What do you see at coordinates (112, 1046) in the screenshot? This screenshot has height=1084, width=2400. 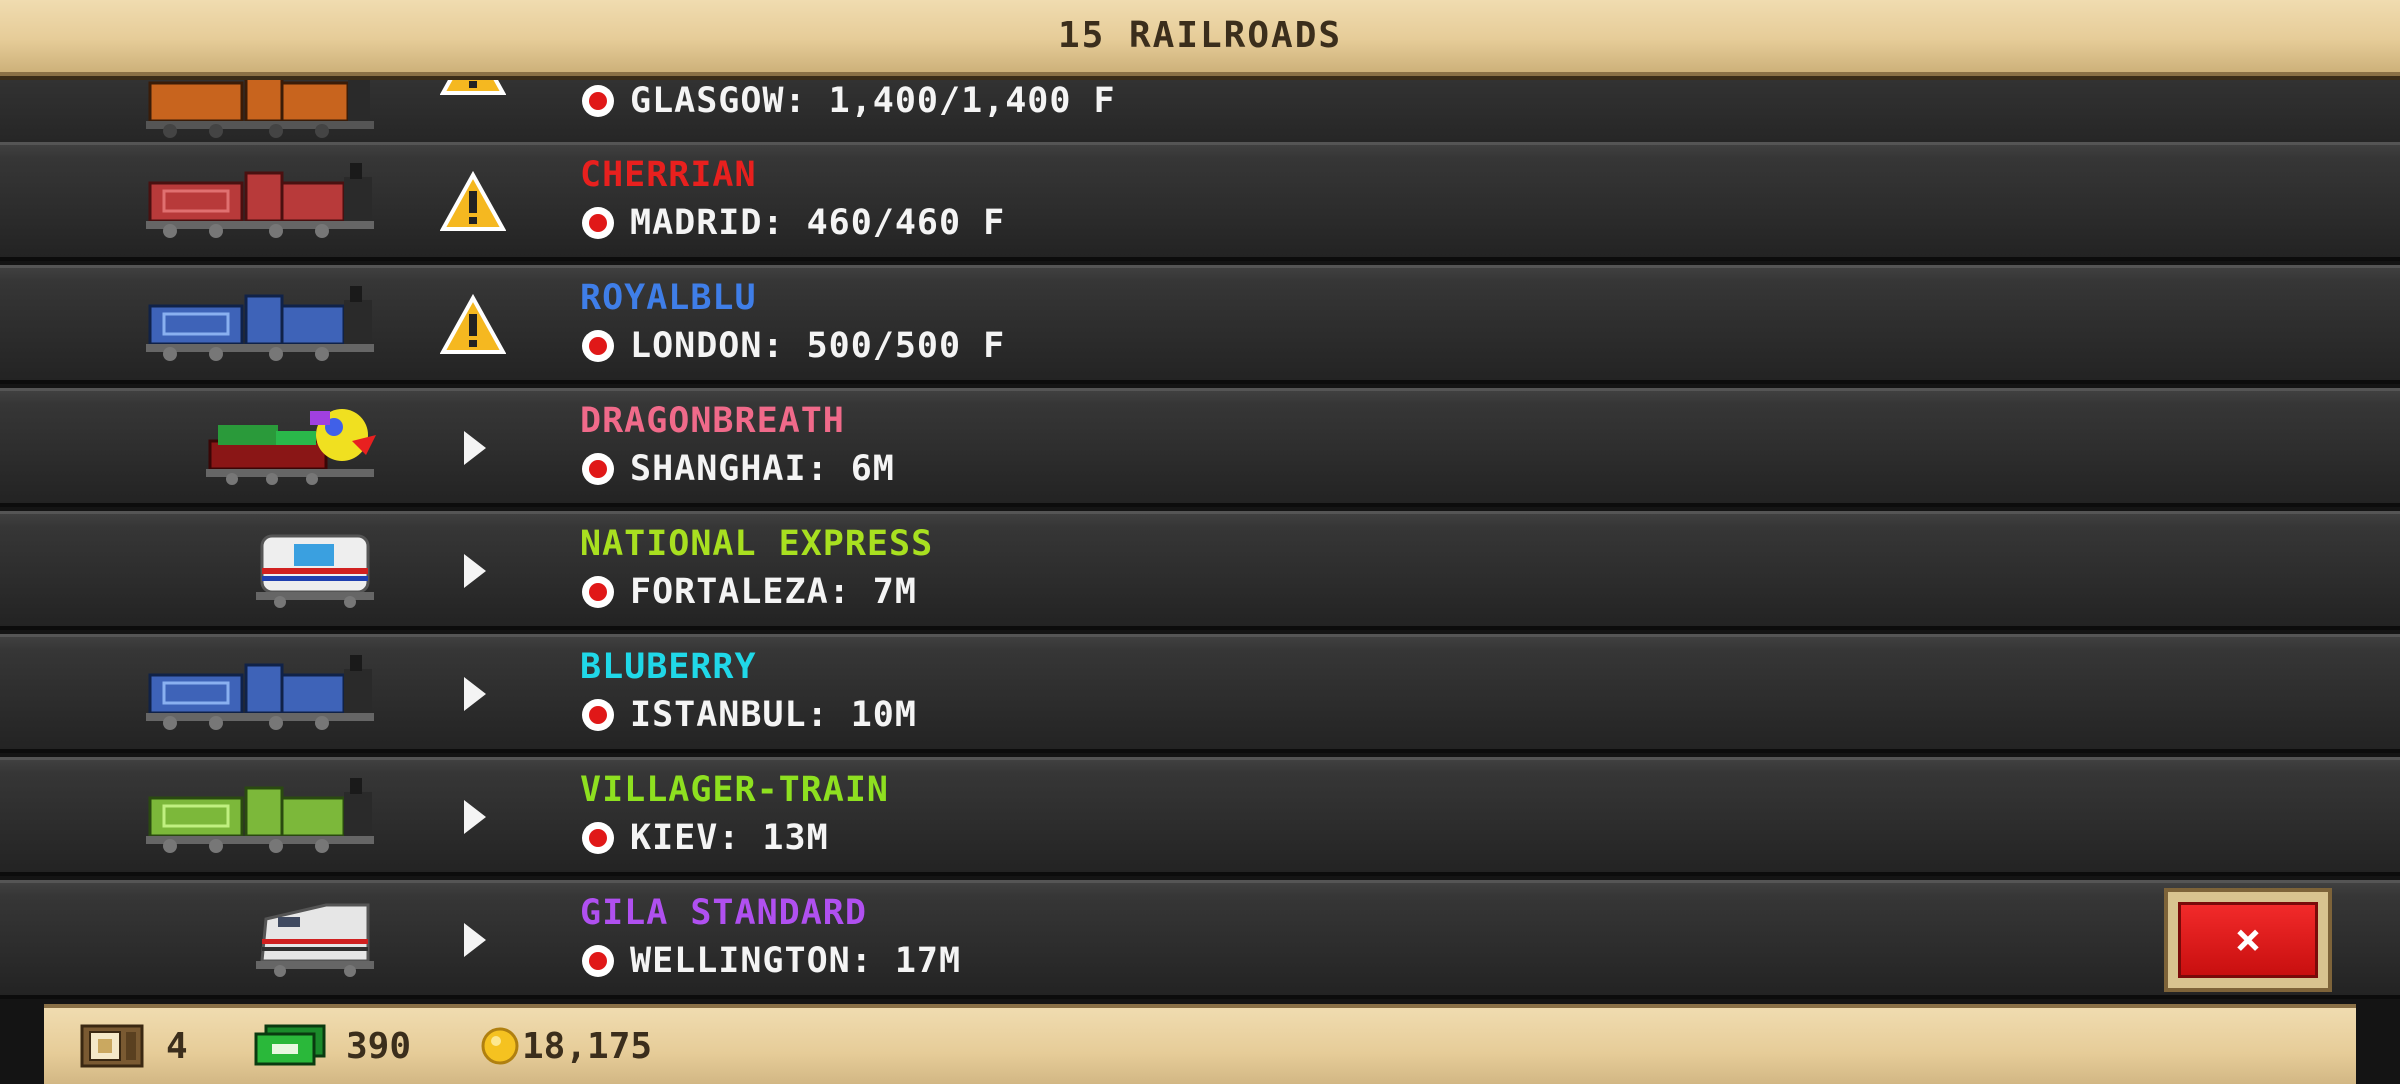 I see `train-car-icon` at bounding box center [112, 1046].